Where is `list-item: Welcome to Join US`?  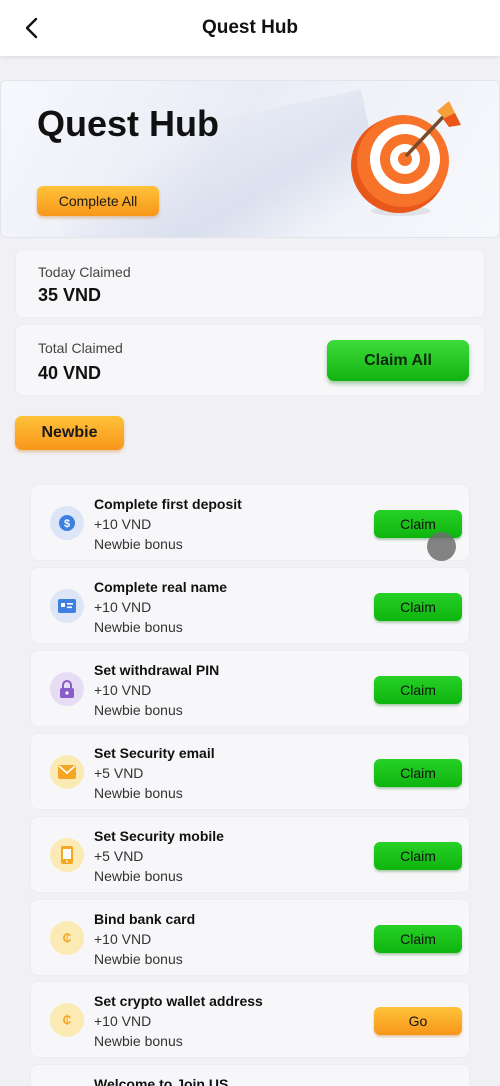
list-item: Welcome to Join US is located at coordinates (250, 1075).